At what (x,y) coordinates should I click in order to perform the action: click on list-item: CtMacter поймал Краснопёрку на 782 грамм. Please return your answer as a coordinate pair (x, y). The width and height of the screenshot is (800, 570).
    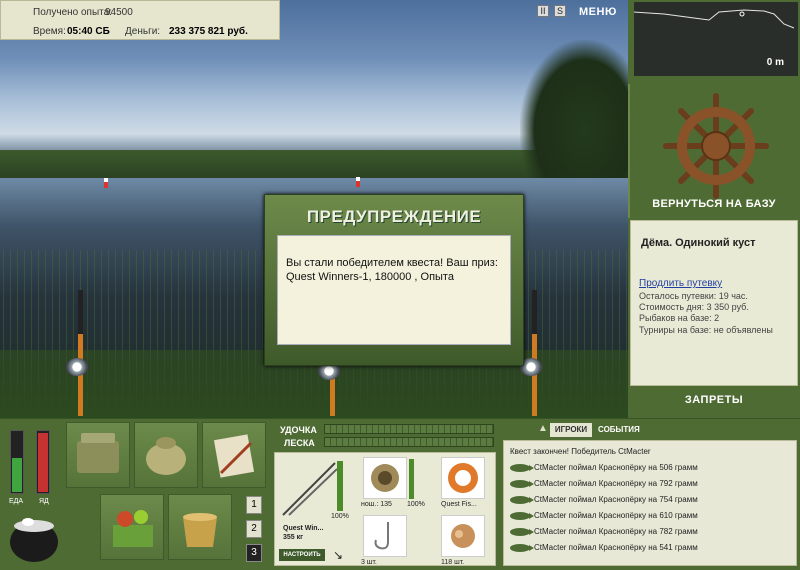
    Looking at the image, I should click on (653, 534).